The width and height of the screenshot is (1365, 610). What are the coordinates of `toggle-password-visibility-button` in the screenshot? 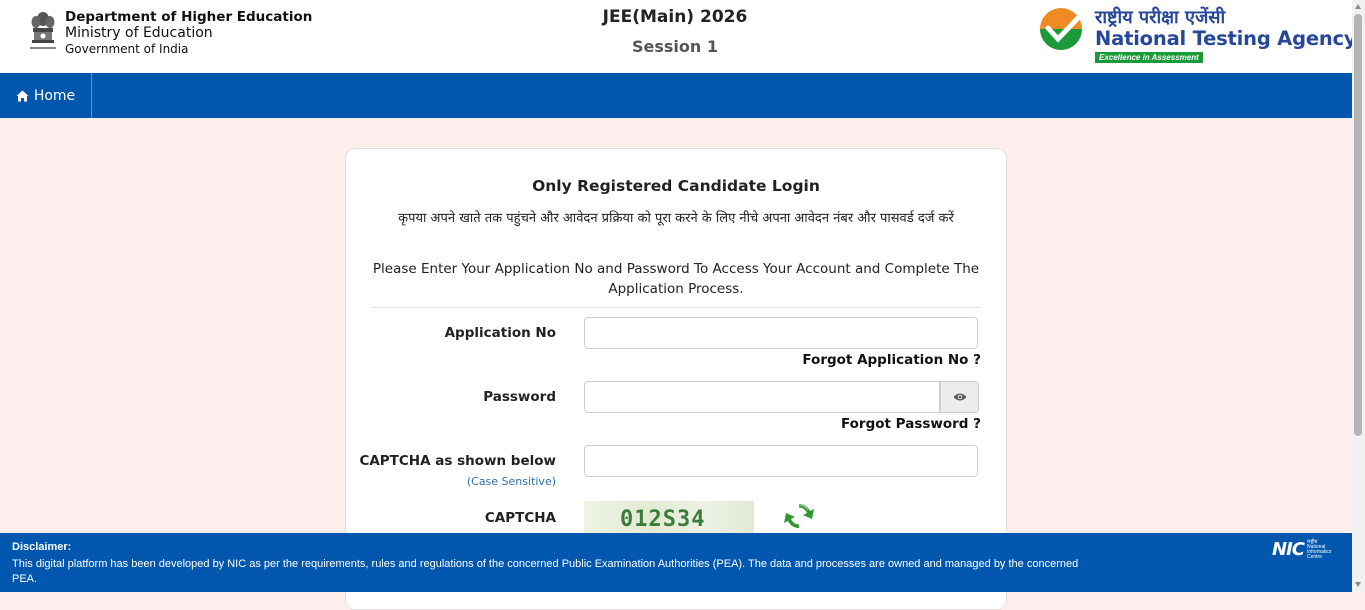 It's located at (959, 397).